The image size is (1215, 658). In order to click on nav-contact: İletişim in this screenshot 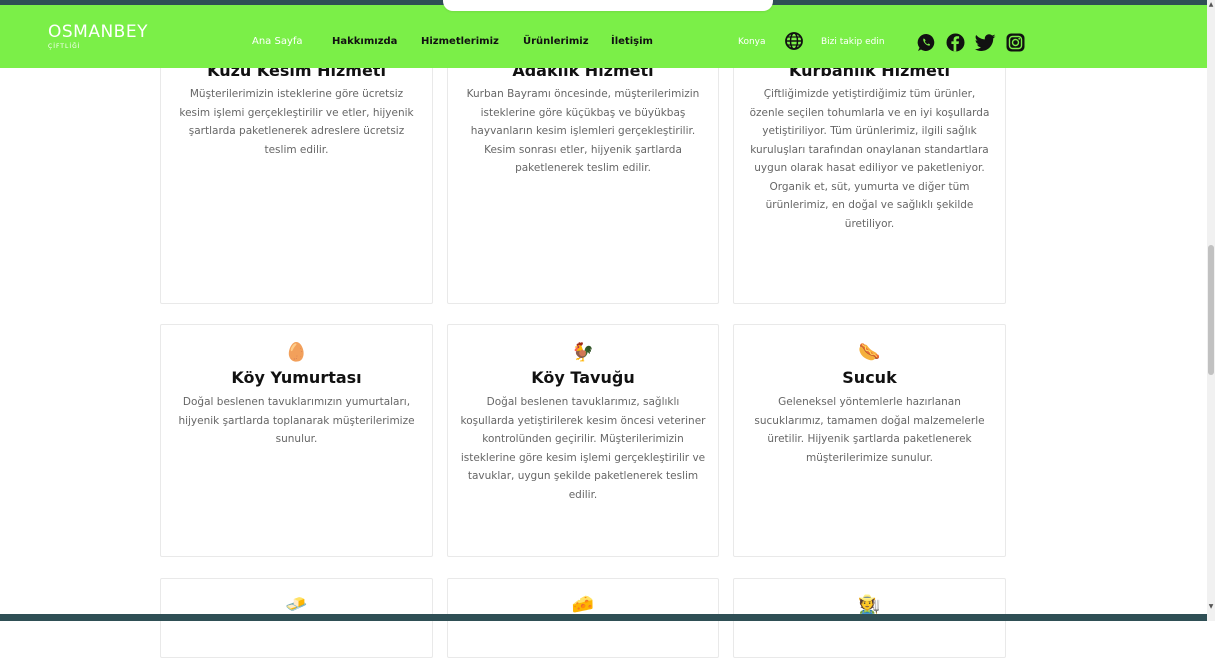, I will do `click(632, 42)`.